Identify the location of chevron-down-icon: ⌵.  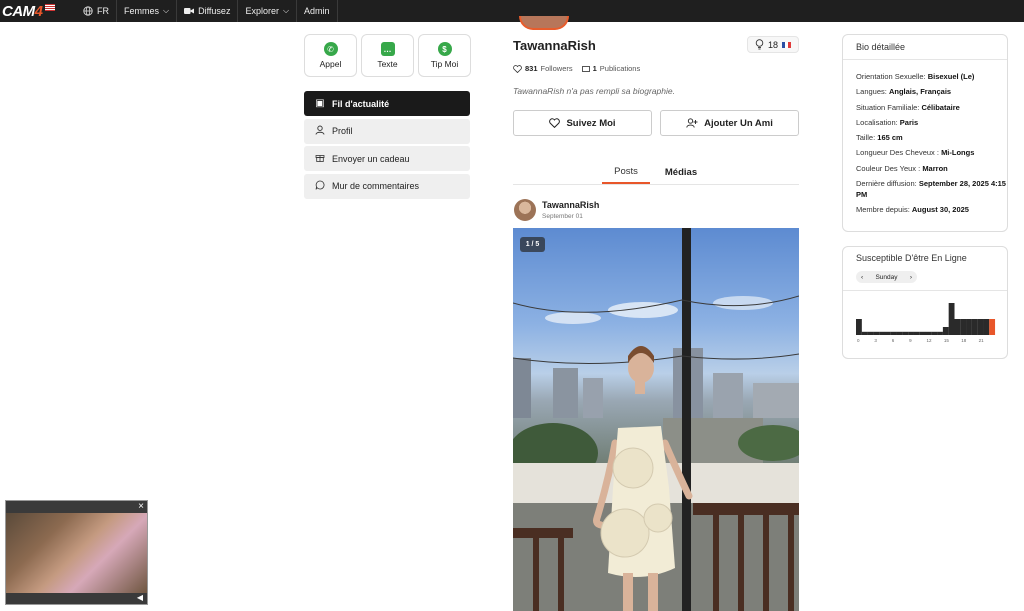
(286, 10).